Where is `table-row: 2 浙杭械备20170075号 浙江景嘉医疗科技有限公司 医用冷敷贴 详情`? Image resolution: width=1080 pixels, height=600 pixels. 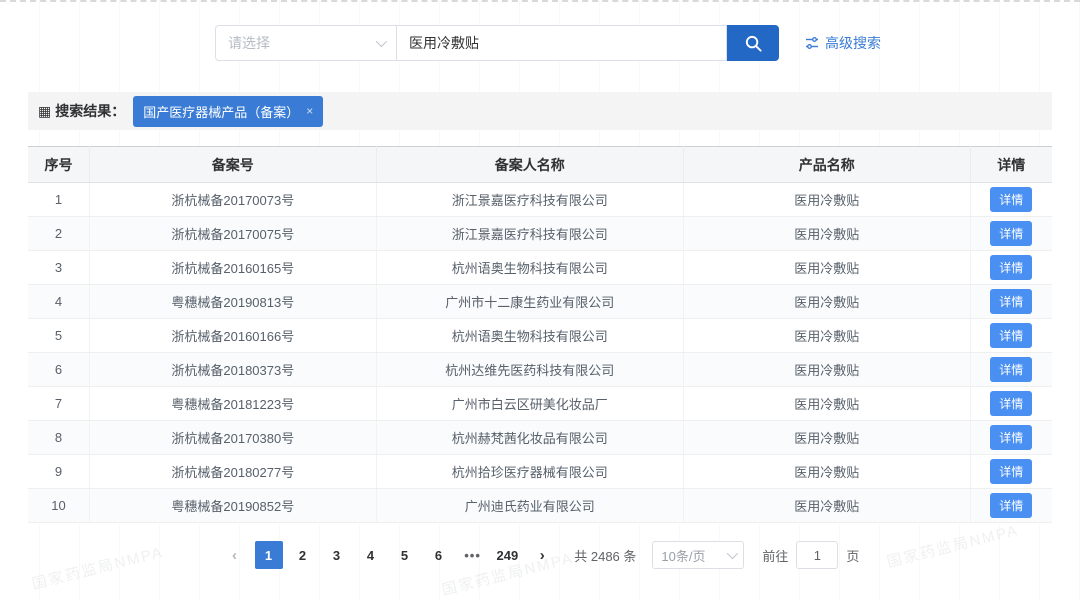 table-row: 2 浙杭械备20170075号 浙江景嘉医疗科技有限公司 医用冷敷贴 详情 is located at coordinates (540, 233).